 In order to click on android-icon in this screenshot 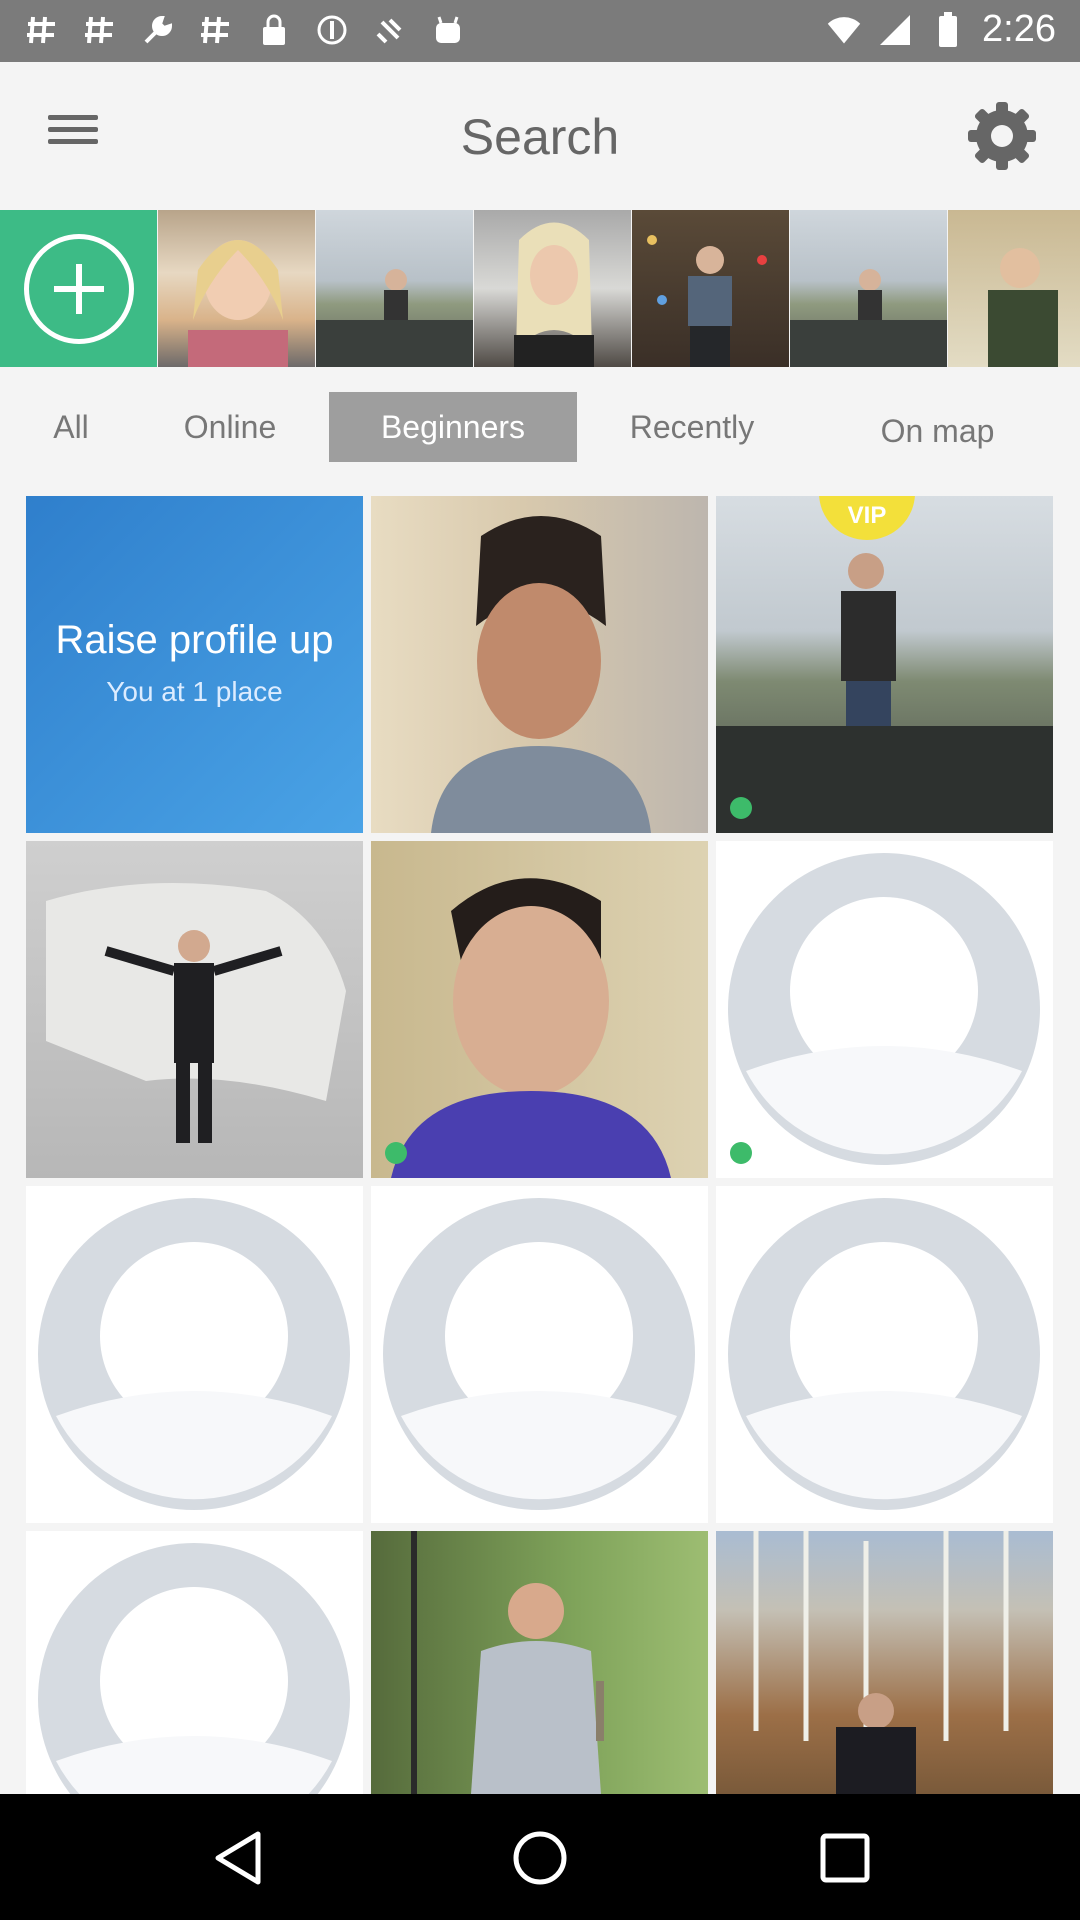, I will do `click(448, 30)`.